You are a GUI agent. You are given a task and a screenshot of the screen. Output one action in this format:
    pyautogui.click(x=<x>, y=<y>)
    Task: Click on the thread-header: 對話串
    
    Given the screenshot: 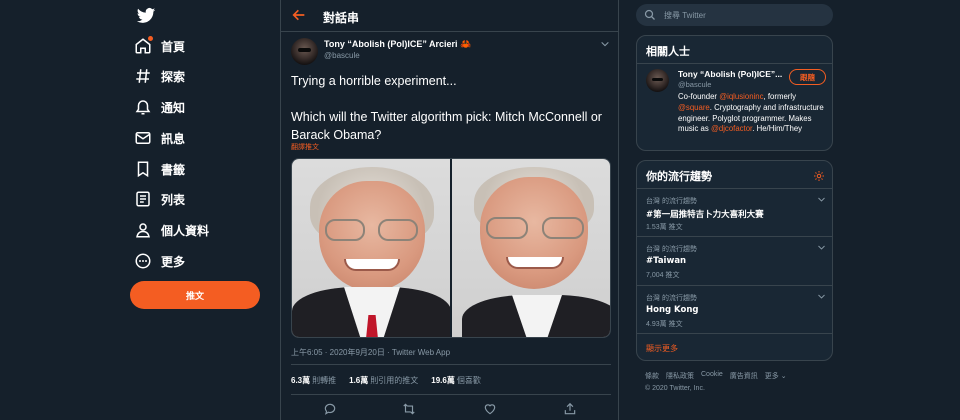 What is the action you would take?
    pyautogui.click(x=450, y=16)
    